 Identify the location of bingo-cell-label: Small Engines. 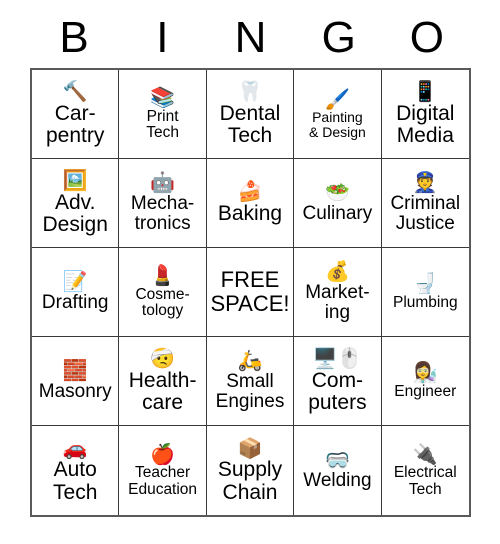
(250, 391).